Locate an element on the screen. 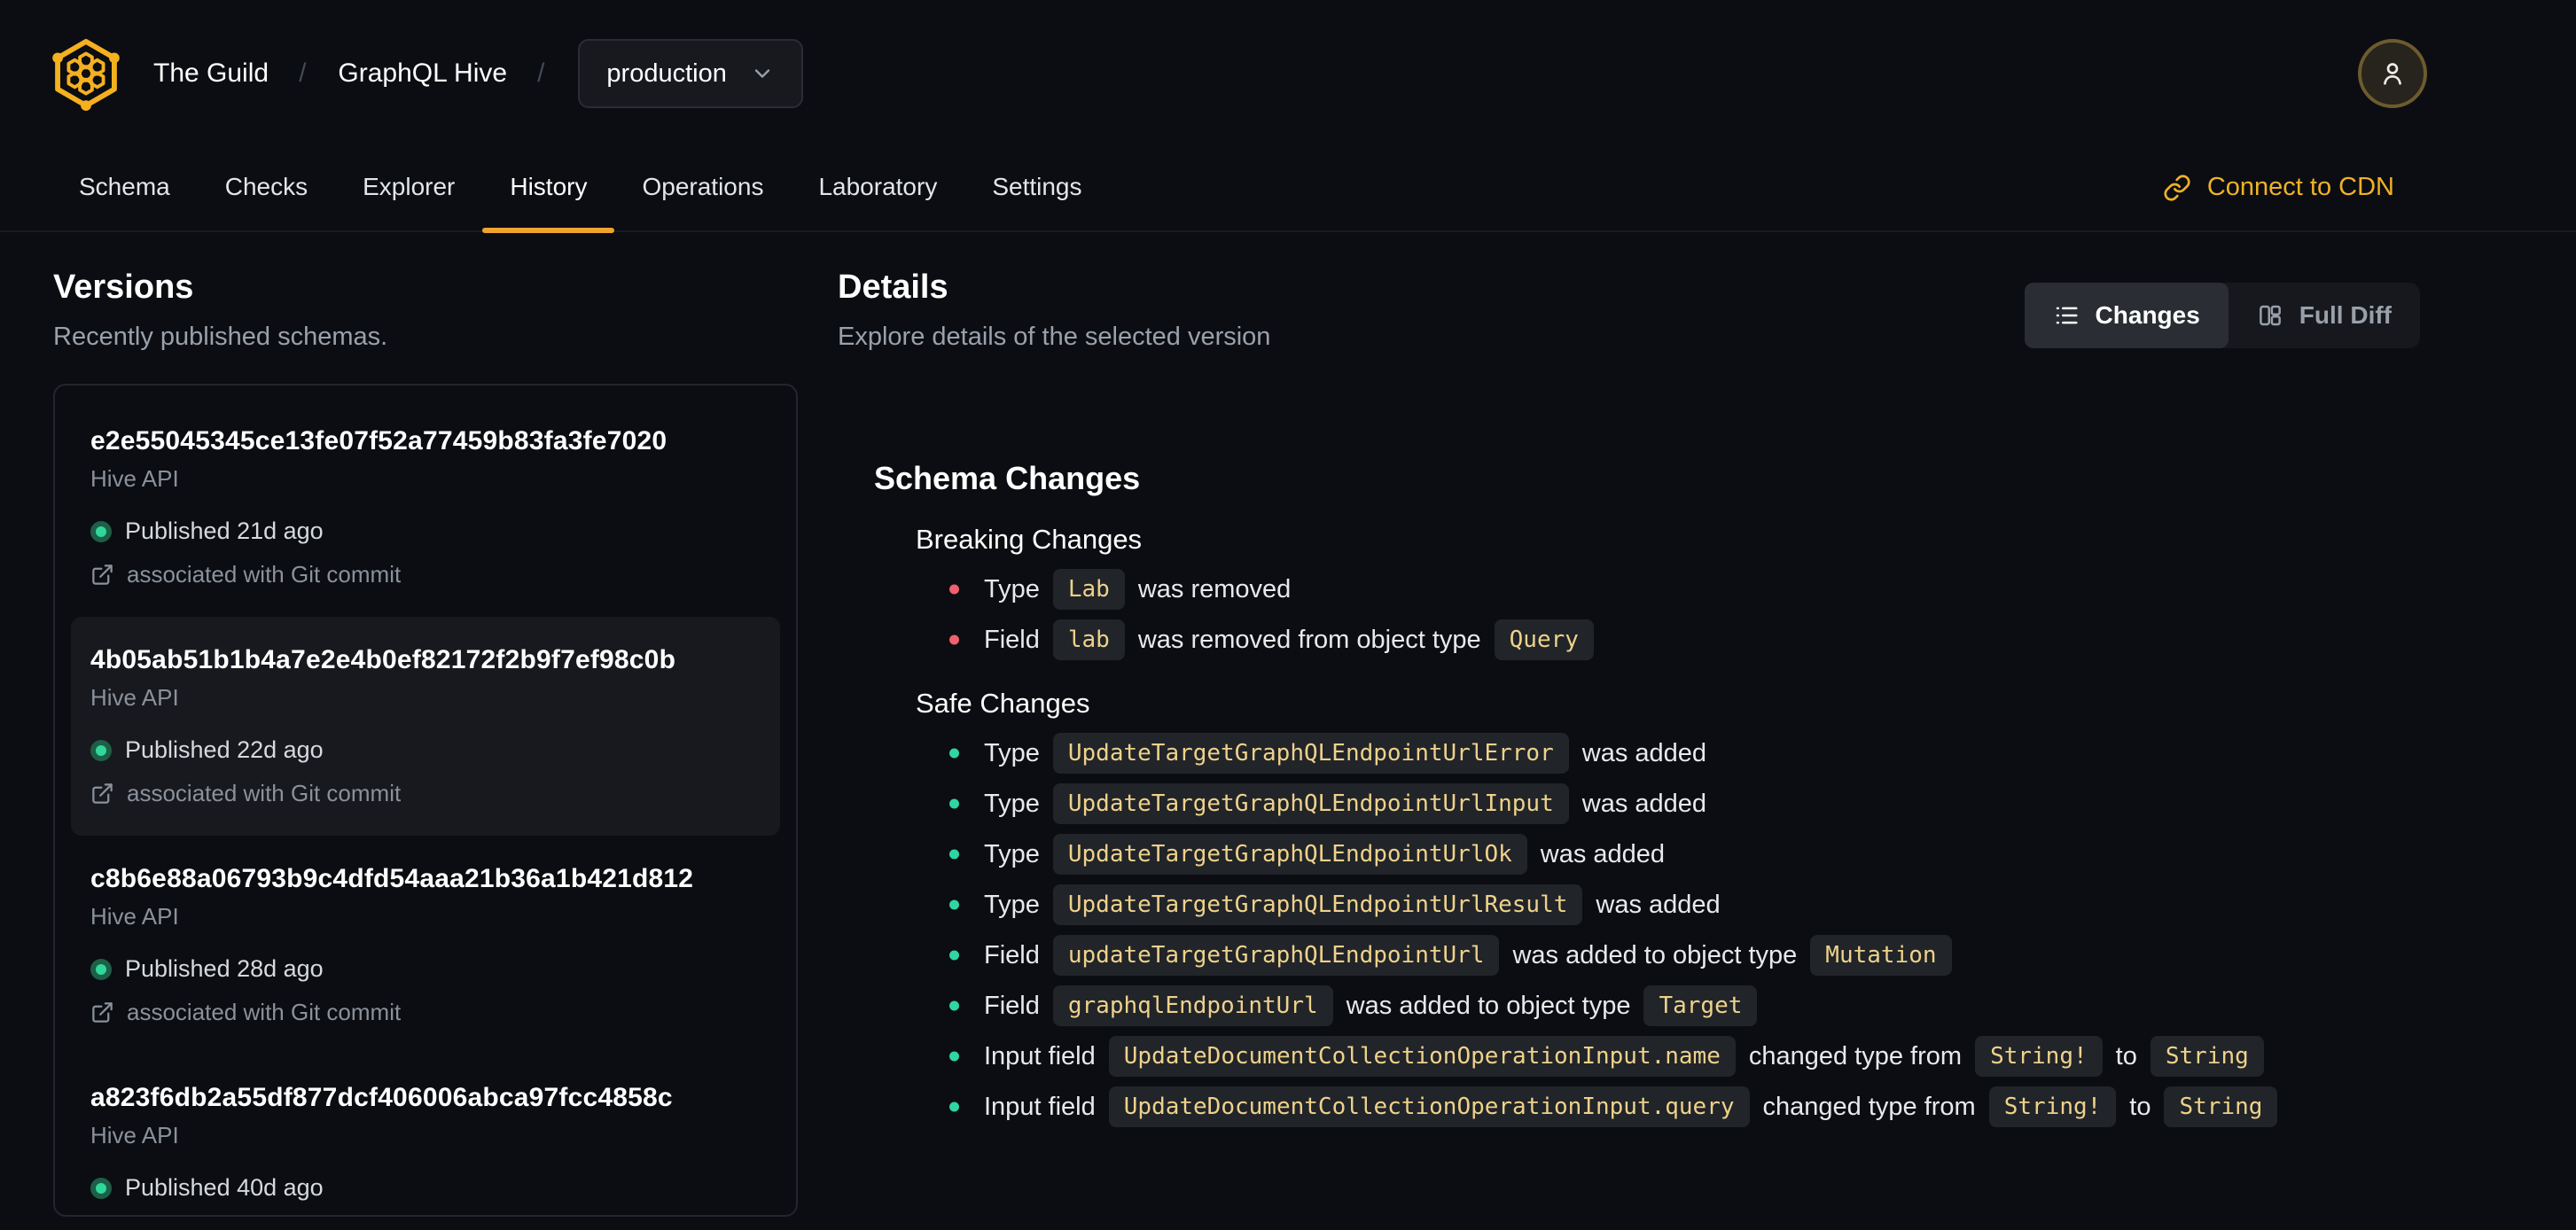 The width and height of the screenshot is (2576, 1230). link-icon is located at coordinates (2177, 187).